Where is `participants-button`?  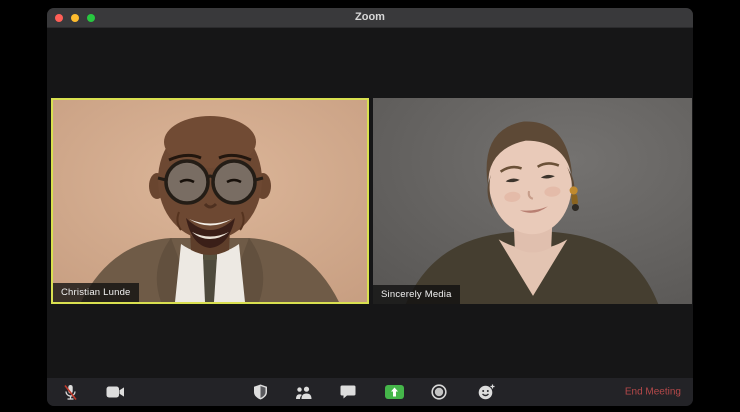 participants-button is located at coordinates (304, 392).